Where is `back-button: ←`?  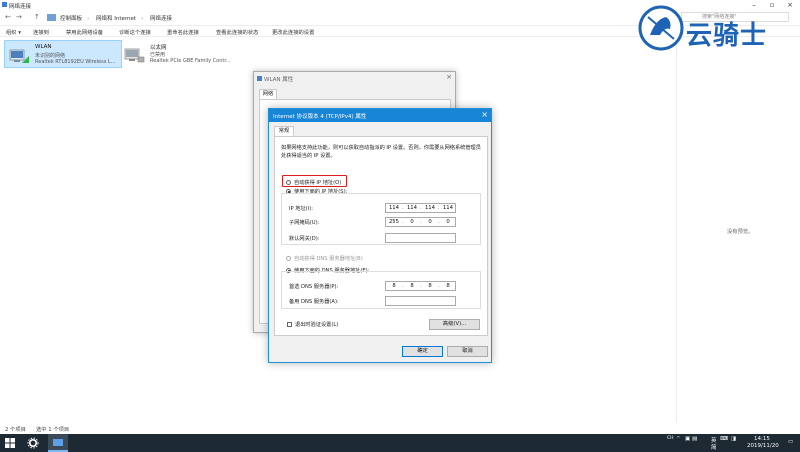
back-button: ← is located at coordinates (8, 17).